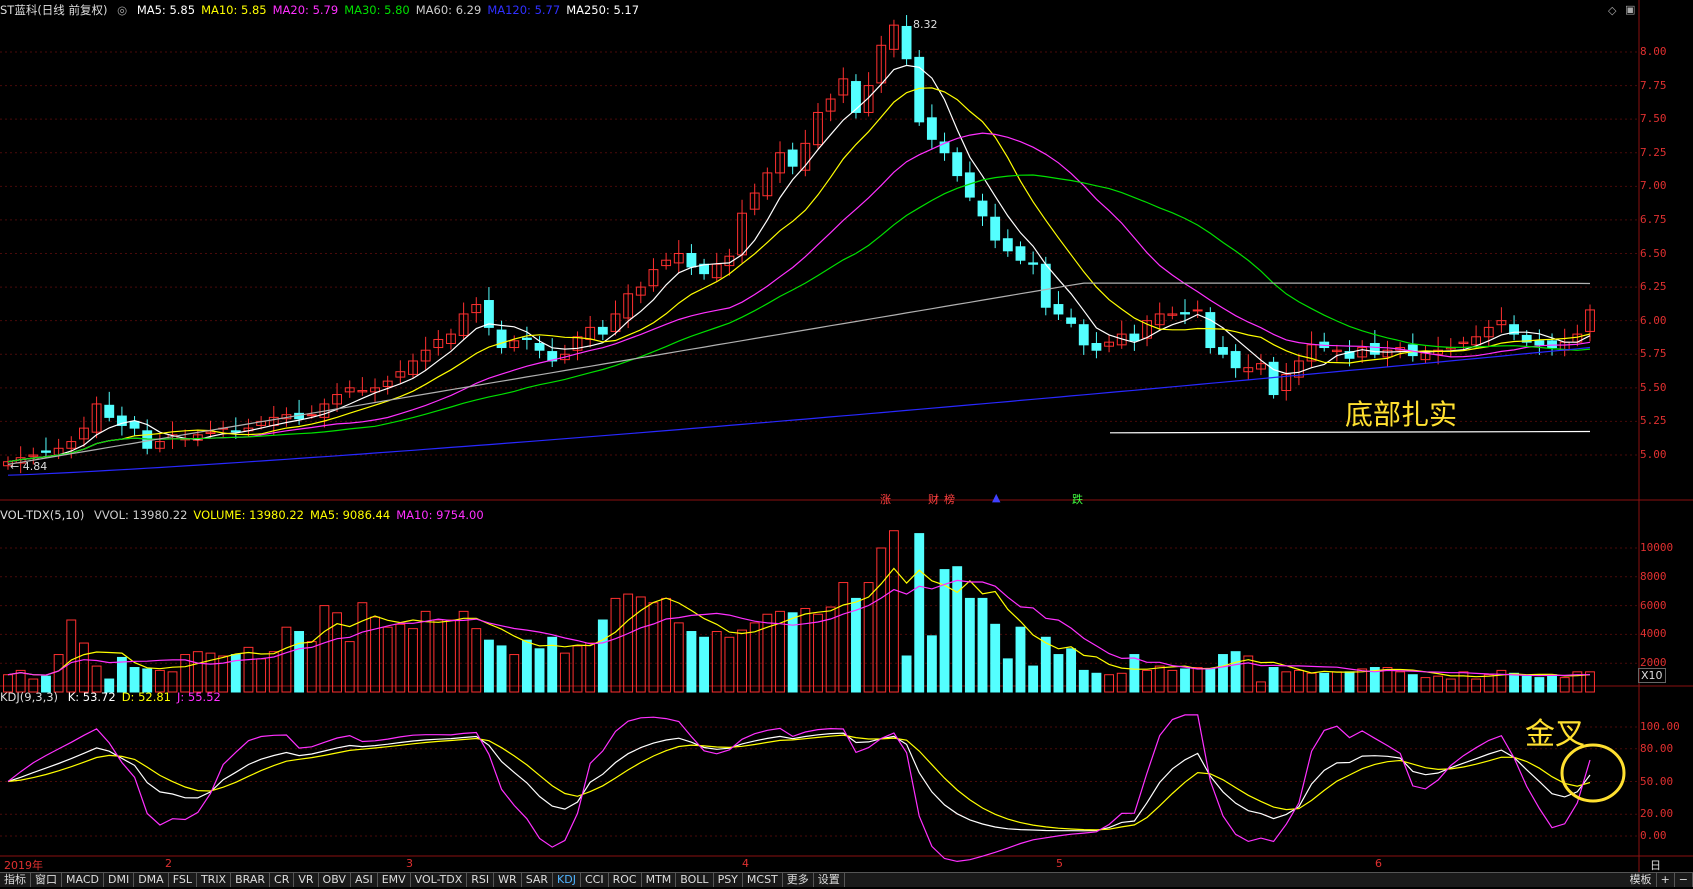 Image resolution: width=1693 pixels, height=889 pixels. Describe the element at coordinates (508, 880) in the screenshot. I see `indicator-tab: WR` at that location.